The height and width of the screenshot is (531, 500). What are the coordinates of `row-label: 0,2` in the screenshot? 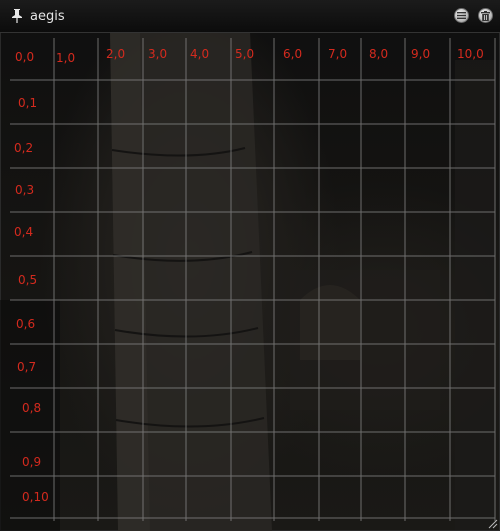 It's located at (24, 148).